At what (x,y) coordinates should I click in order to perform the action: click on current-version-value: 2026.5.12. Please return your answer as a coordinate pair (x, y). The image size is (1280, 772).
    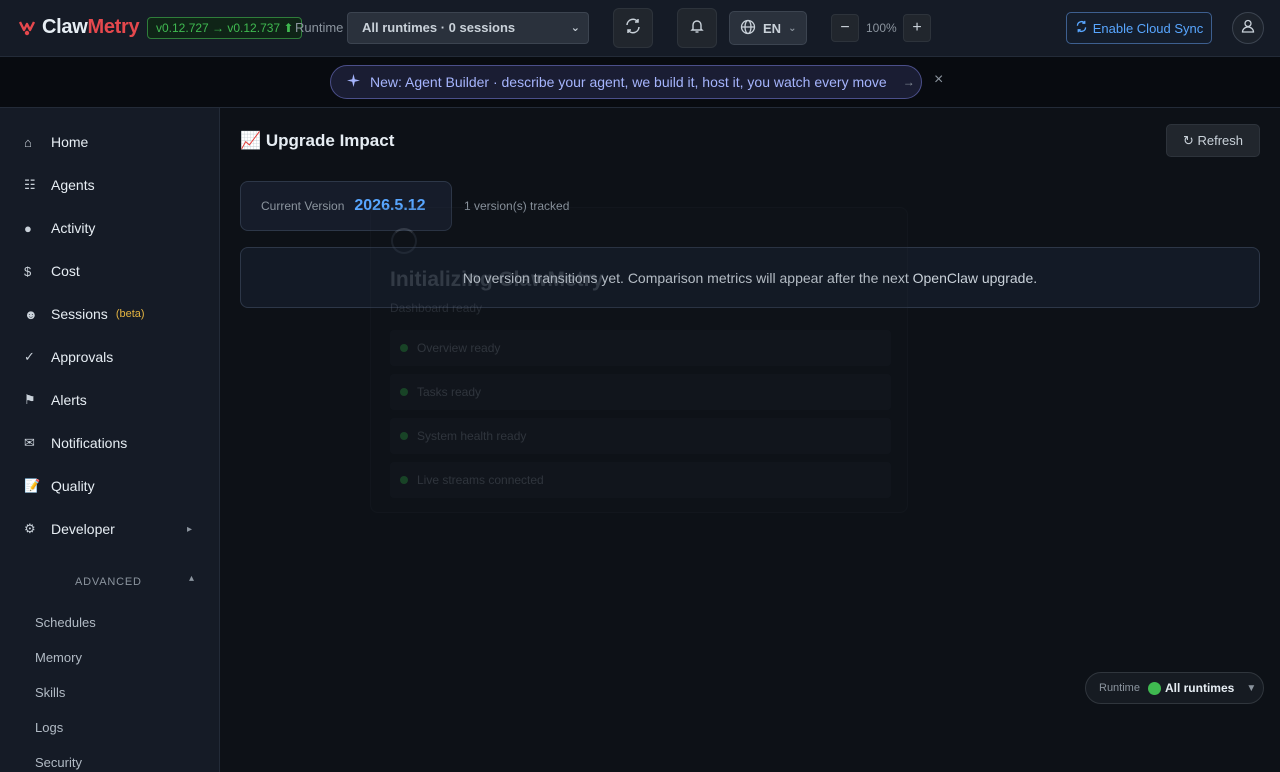
    Looking at the image, I should click on (390, 205).